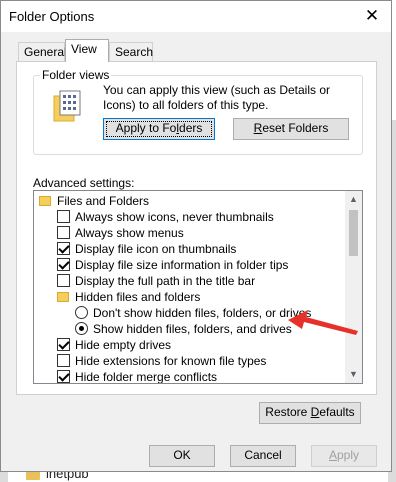 The width and height of the screenshot is (396, 482). I want to click on apply-button: Apply, so click(344, 456).